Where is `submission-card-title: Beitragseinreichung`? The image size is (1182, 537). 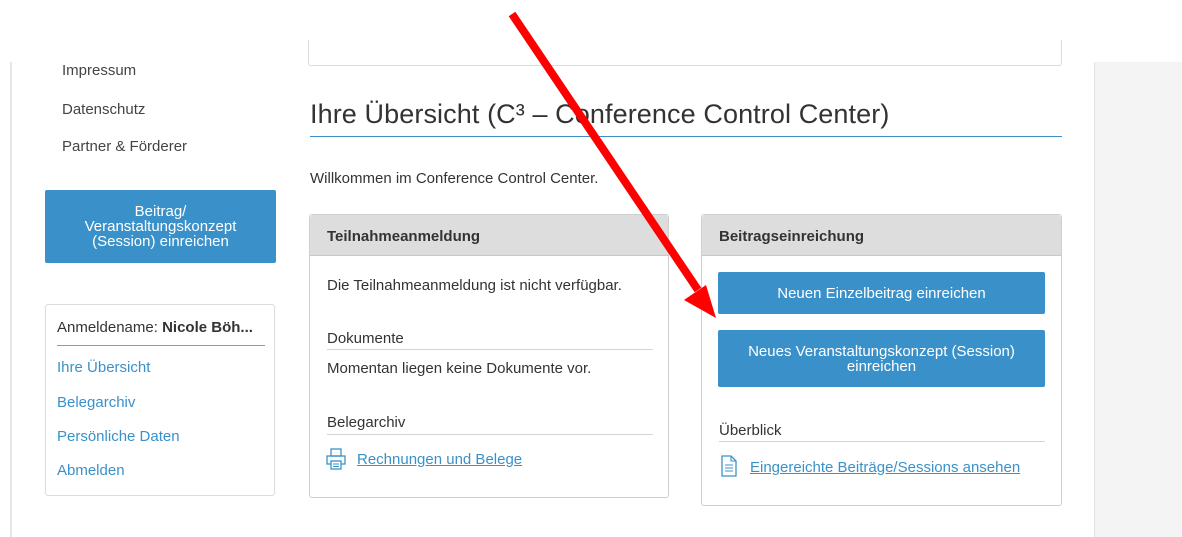
submission-card-title: Beitragseinreichung is located at coordinates (792, 236).